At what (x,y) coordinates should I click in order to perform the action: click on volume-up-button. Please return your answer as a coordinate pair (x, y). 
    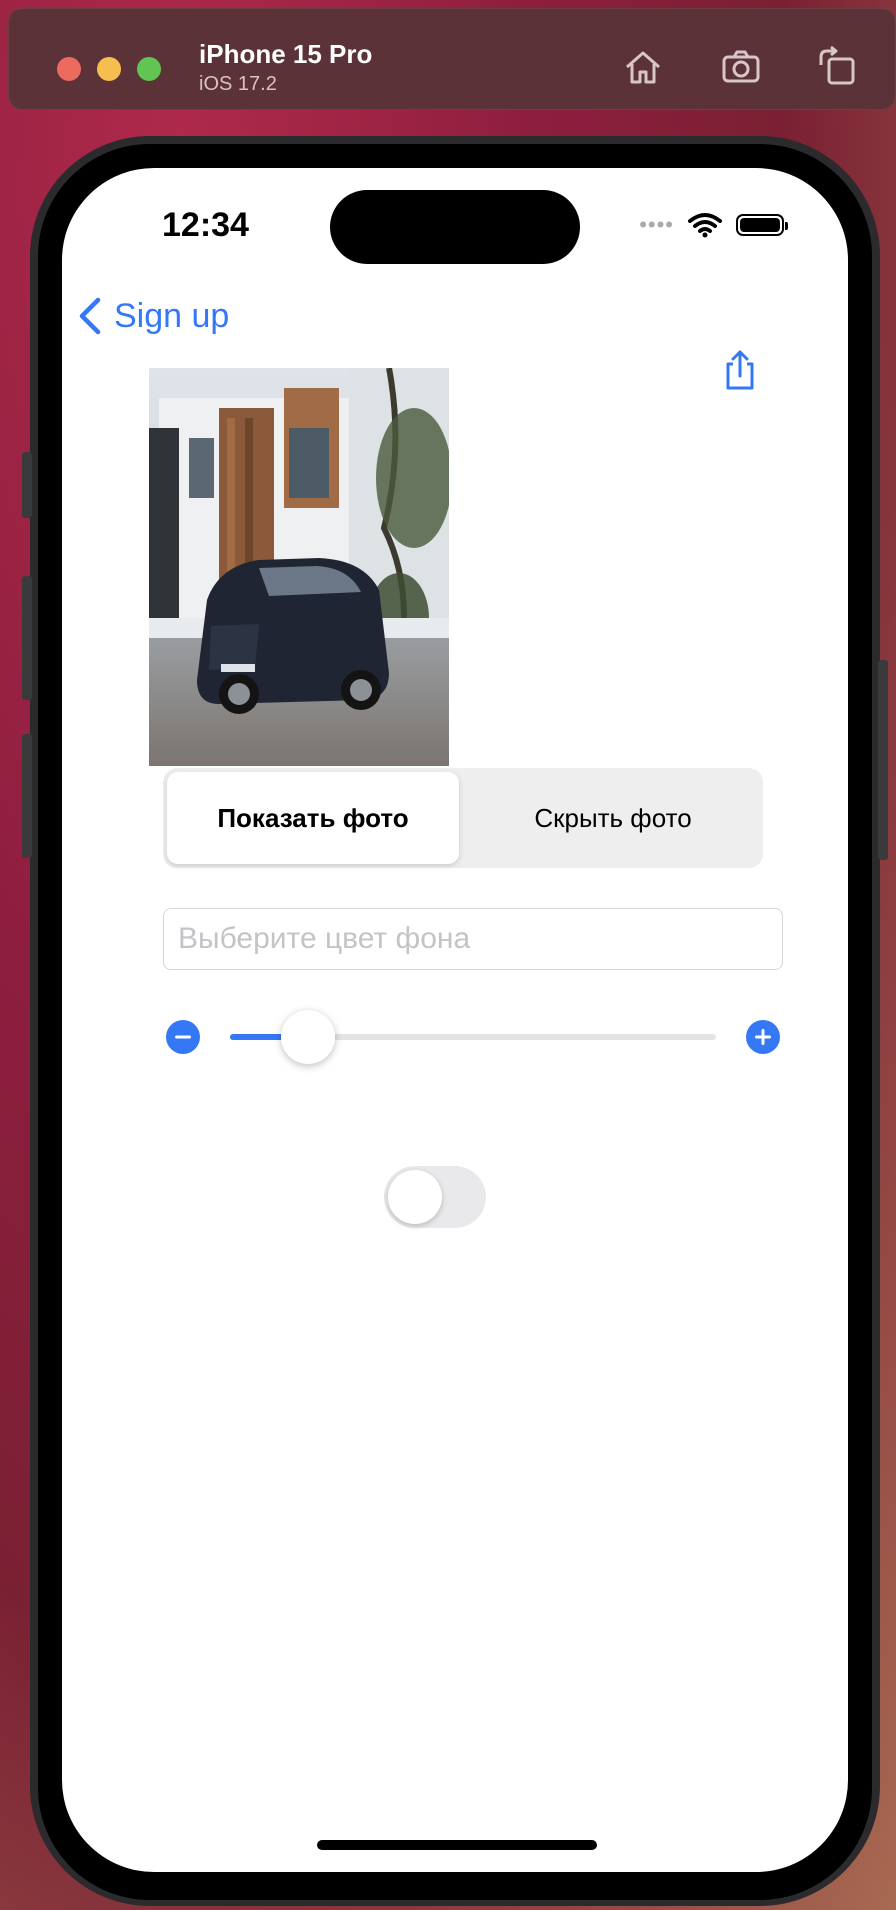
    Looking at the image, I should click on (27, 638).